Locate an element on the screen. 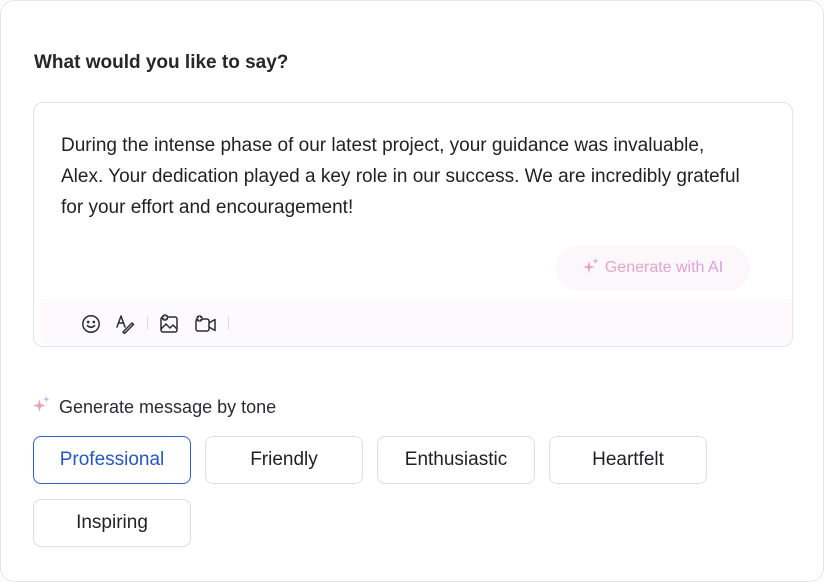 This screenshot has height=582, width=824. editor-toolbar is located at coordinates (416, 322).